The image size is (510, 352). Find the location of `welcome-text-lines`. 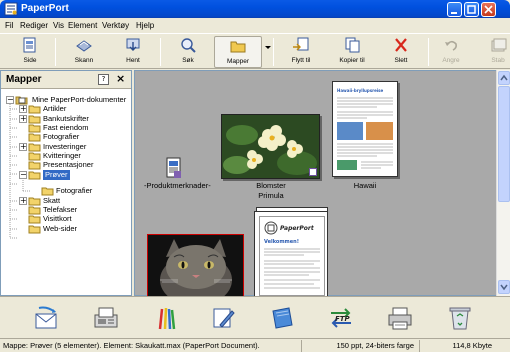

welcome-text-lines is located at coordinates (292, 268).